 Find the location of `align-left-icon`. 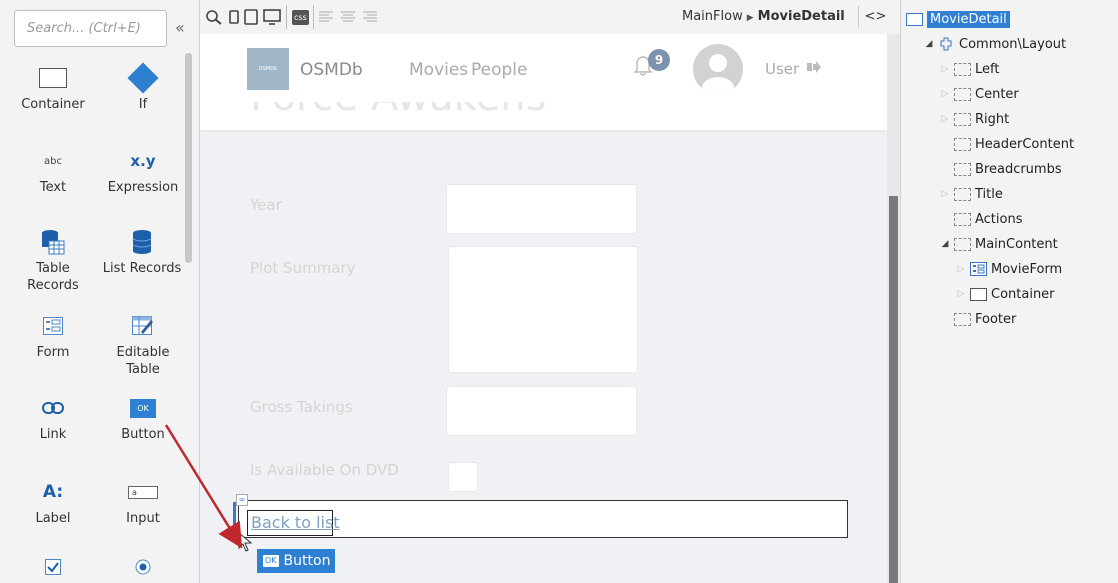

align-left-icon is located at coordinates (326, 17).